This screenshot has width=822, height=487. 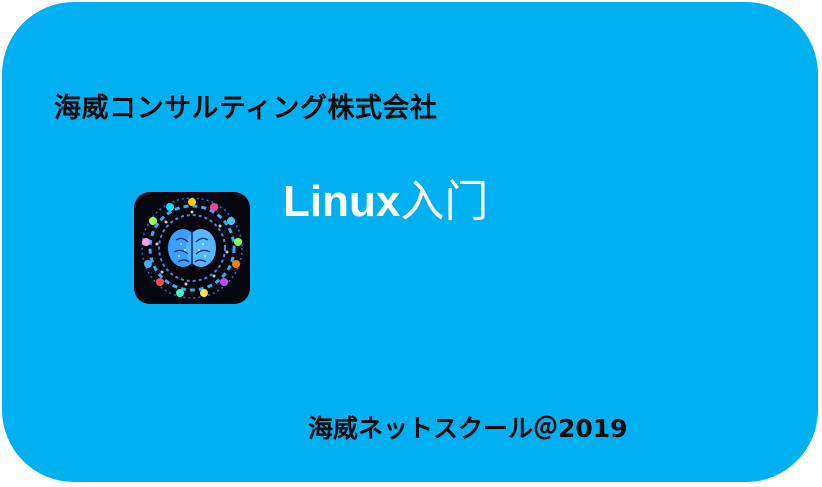 What do you see at coordinates (468, 428) in the screenshot?
I see `footer-credit: 海威ネットスクール＠2019` at bounding box center [468, 428].